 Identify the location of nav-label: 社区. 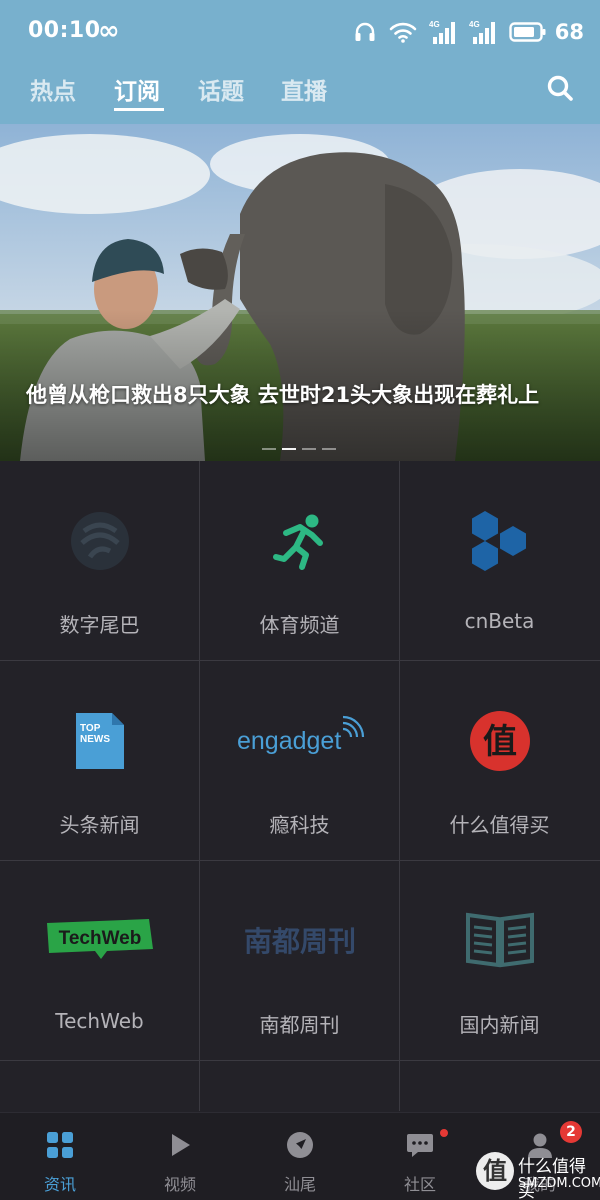
(419, 1184).